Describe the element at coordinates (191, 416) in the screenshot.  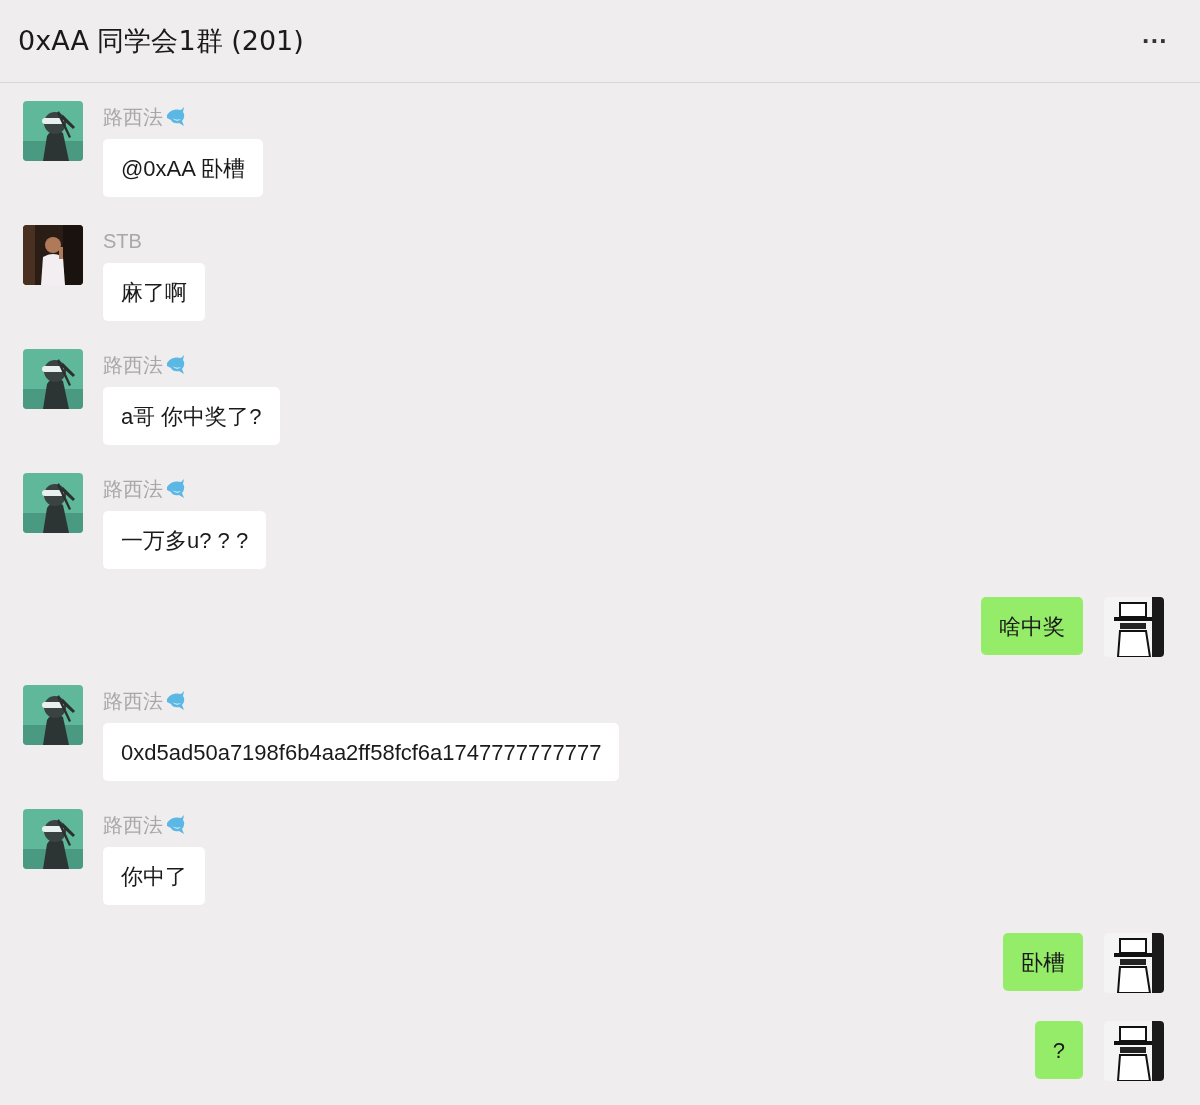
I see `message-bubble: a哥 你中奖了?` at that location.